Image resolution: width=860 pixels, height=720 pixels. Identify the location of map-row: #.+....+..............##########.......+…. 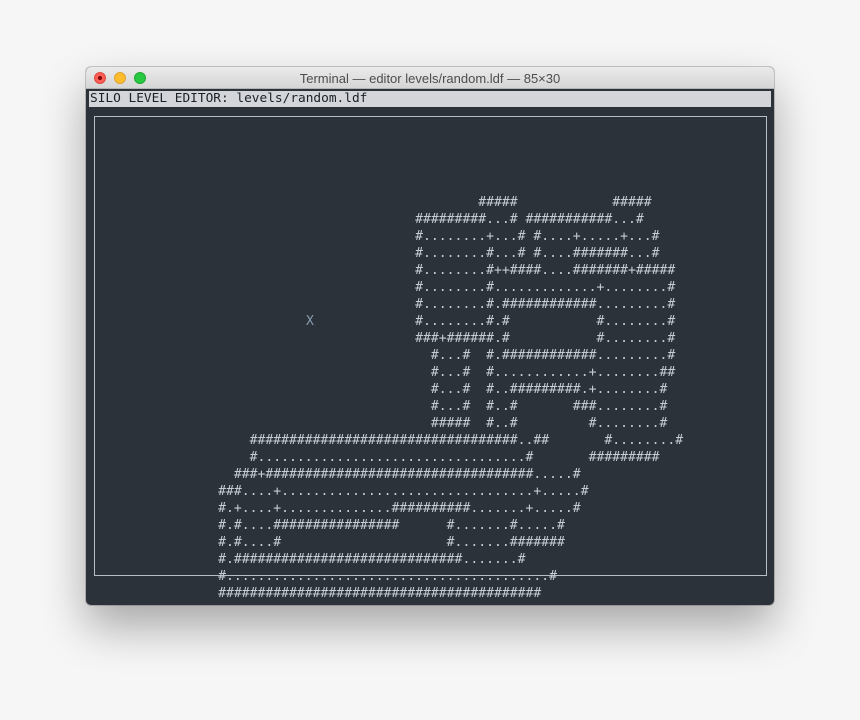
(368, 508).